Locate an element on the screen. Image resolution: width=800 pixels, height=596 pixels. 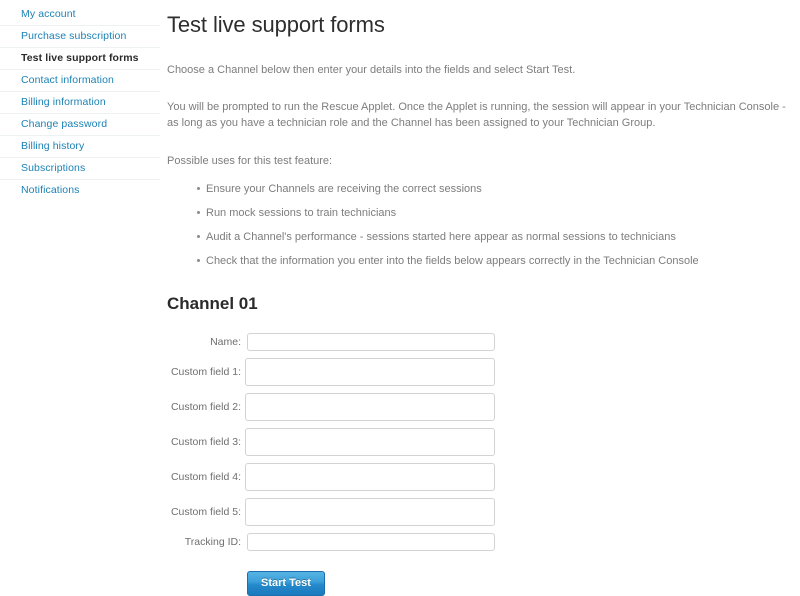
custom-field-2-label: Custom field 2: is located at coordinates (205, 406).